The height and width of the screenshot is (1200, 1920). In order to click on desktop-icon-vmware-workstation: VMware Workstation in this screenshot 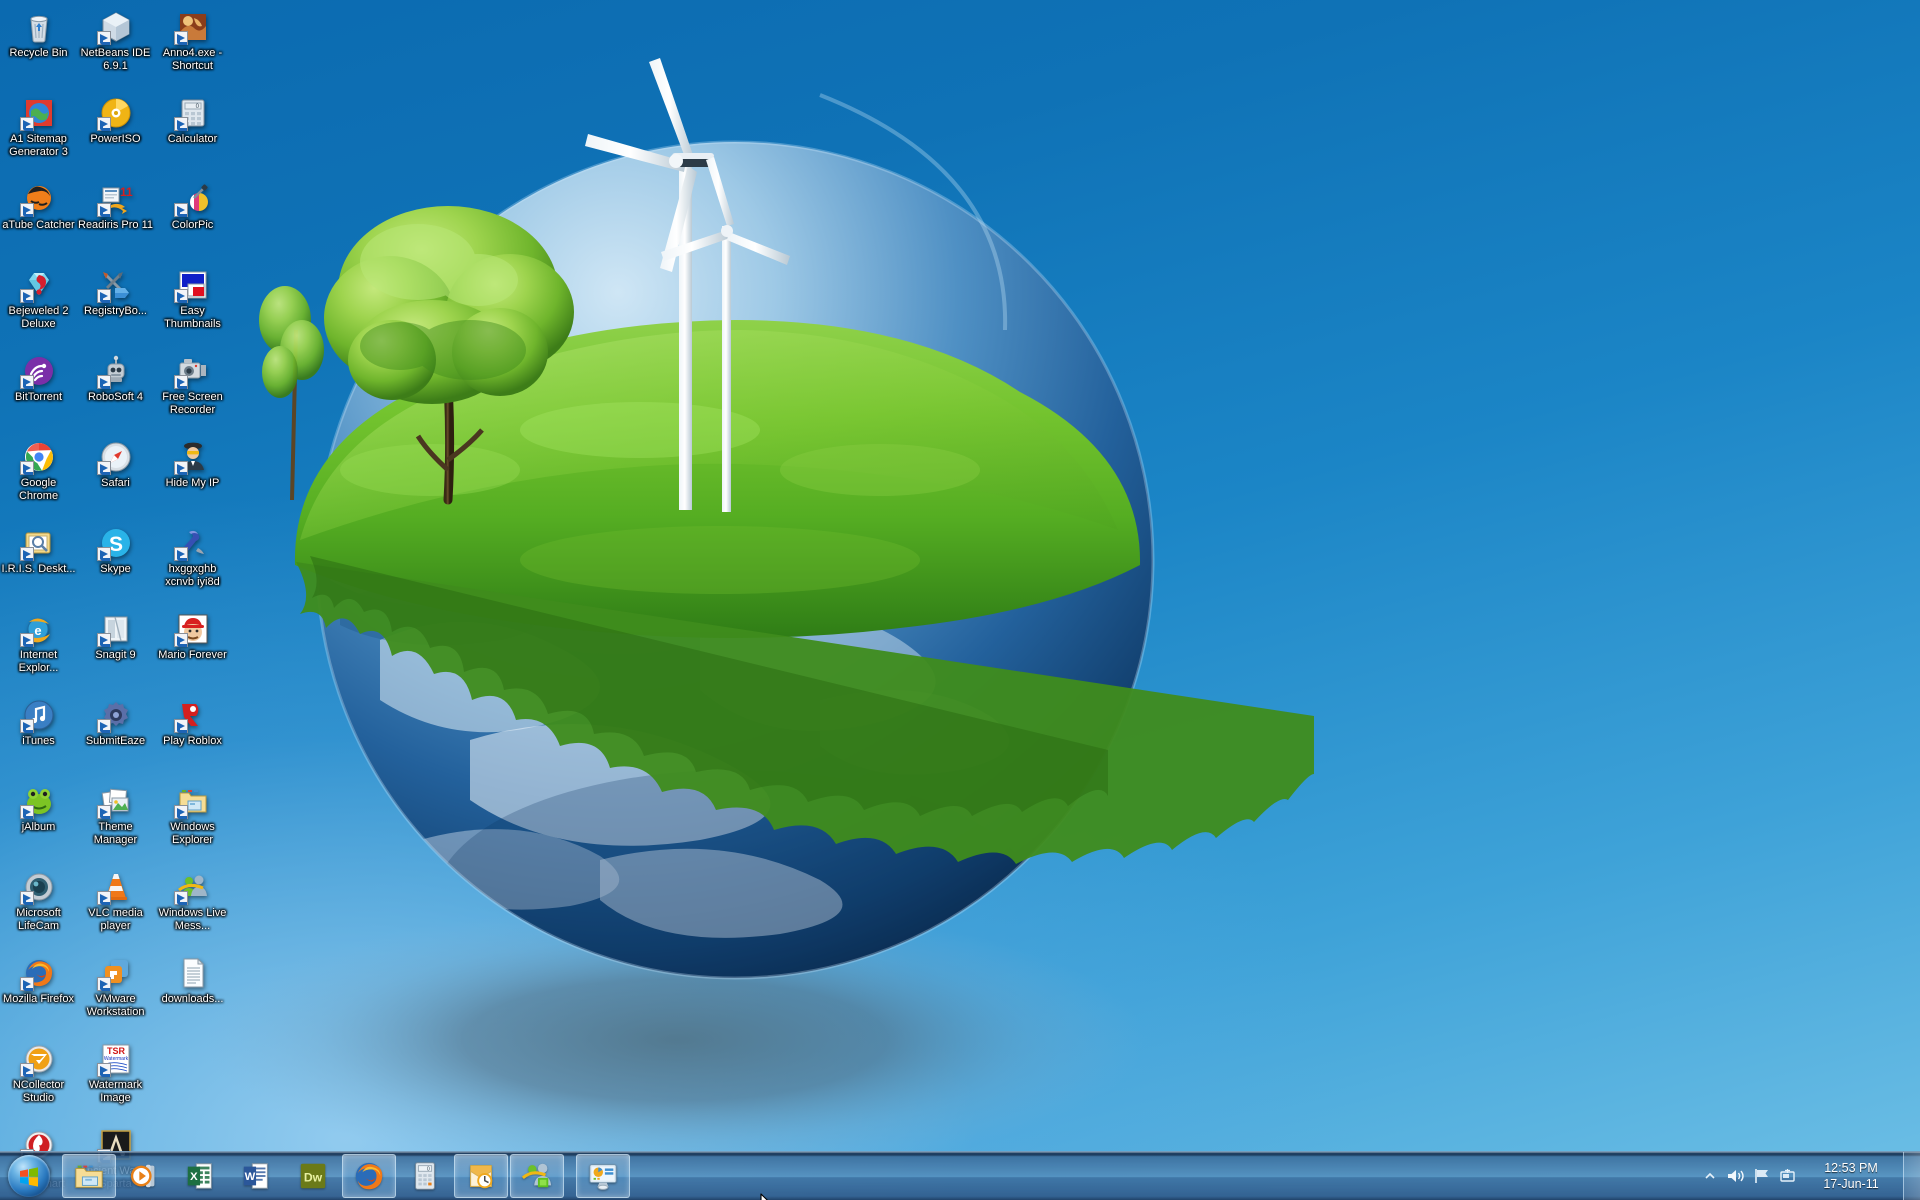, I will do `click(115, 993)`.